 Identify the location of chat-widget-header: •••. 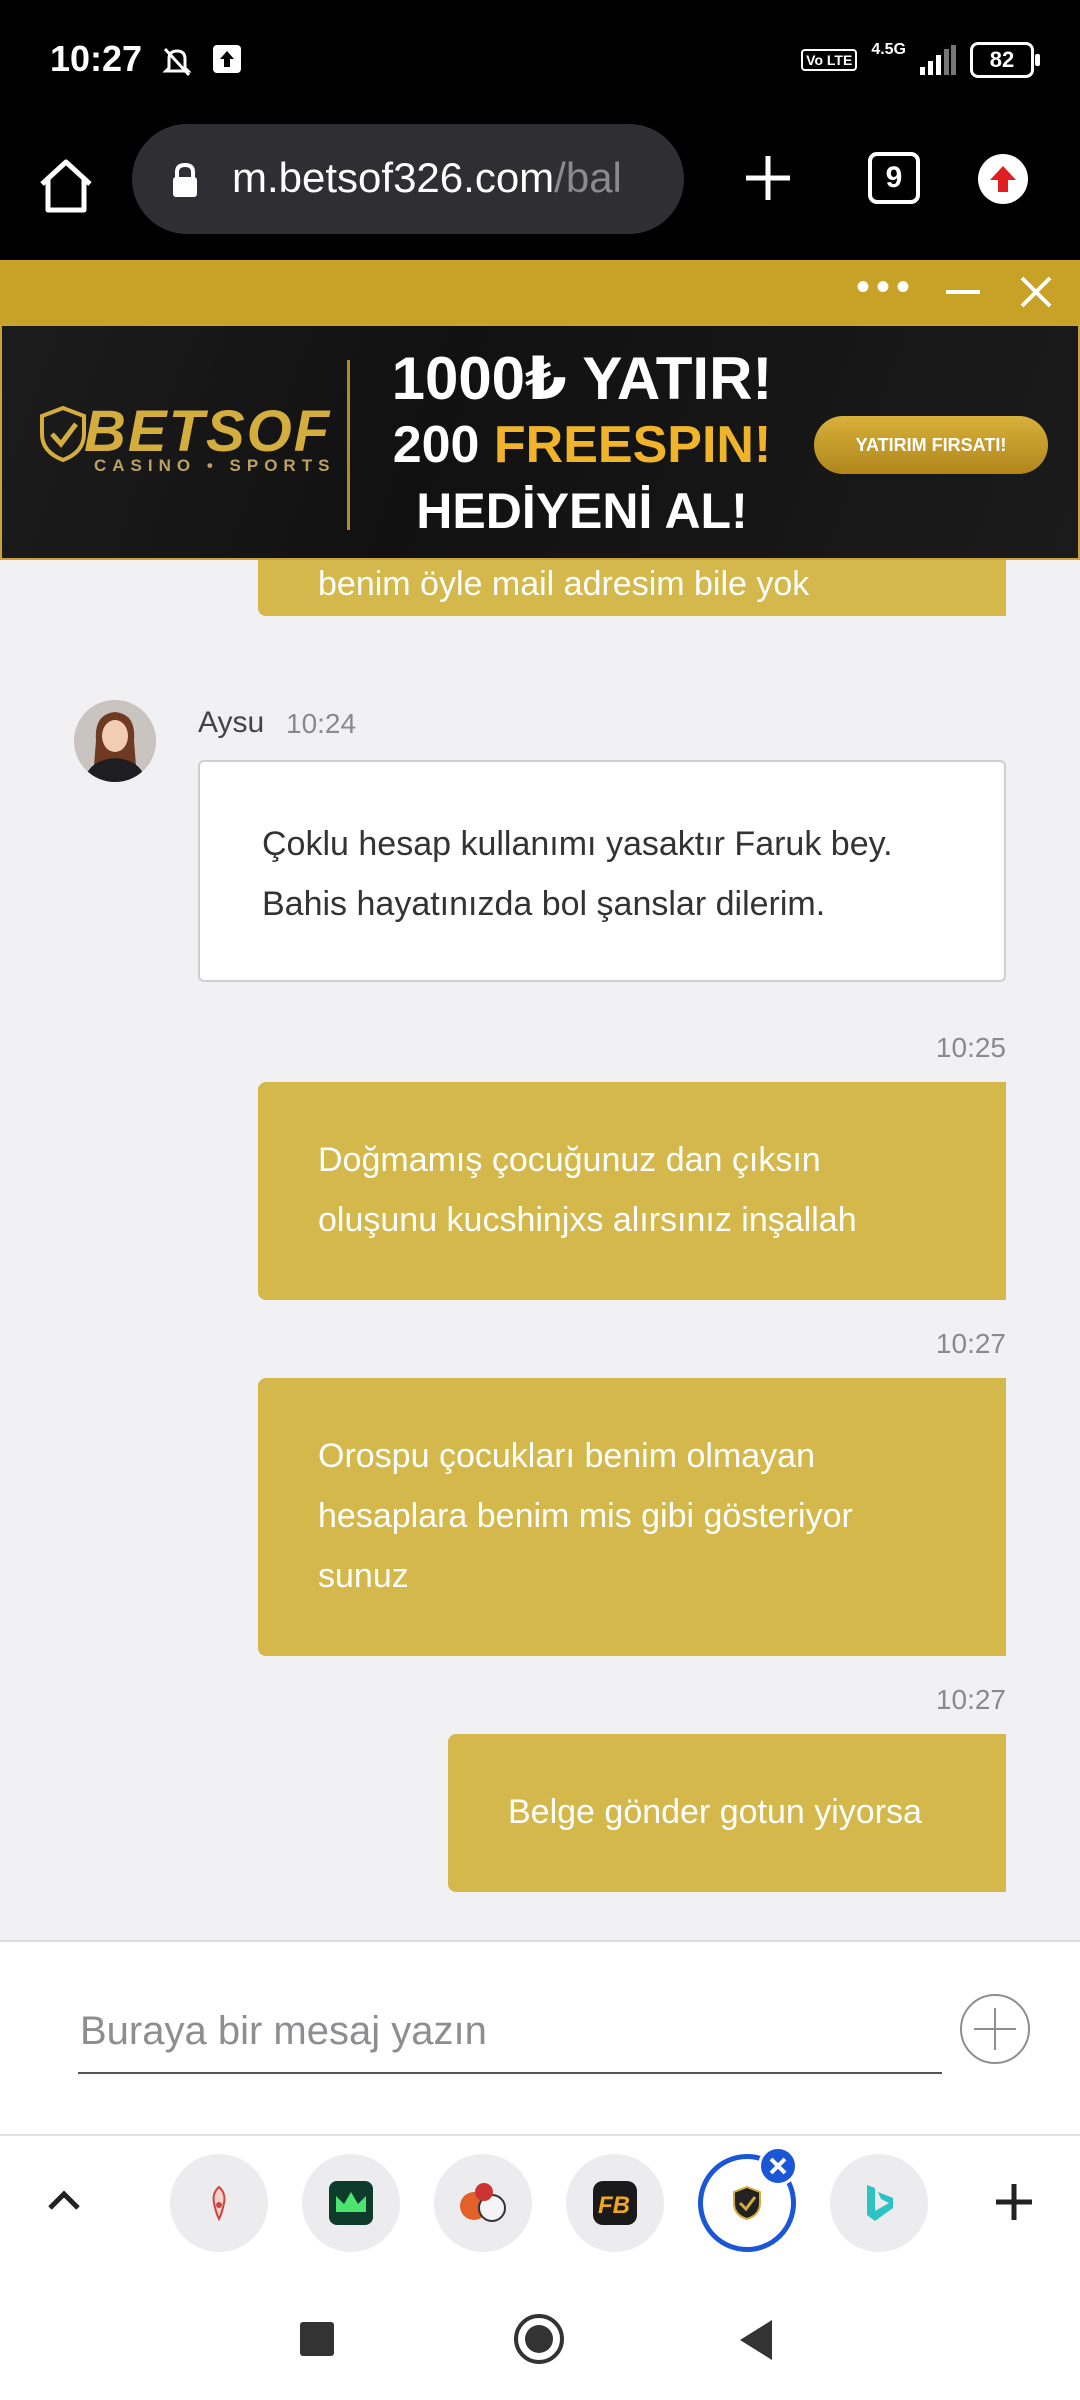
(540, 292).